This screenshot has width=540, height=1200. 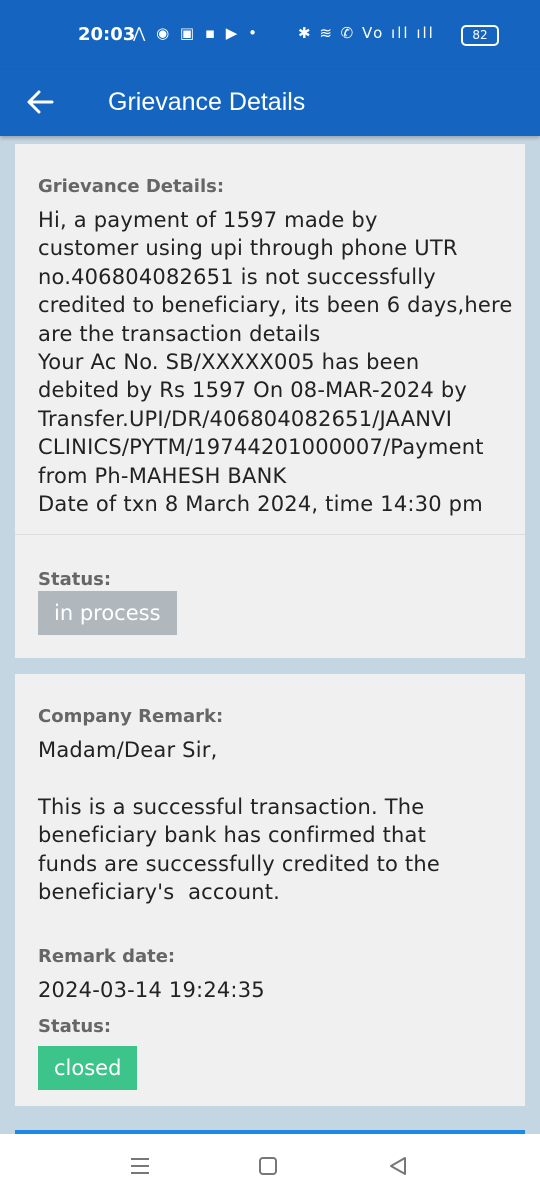 What do you see at coordinates (107, 613) in the screenshot?
I see `status-badge: in process` at bounding box center [107, 613].